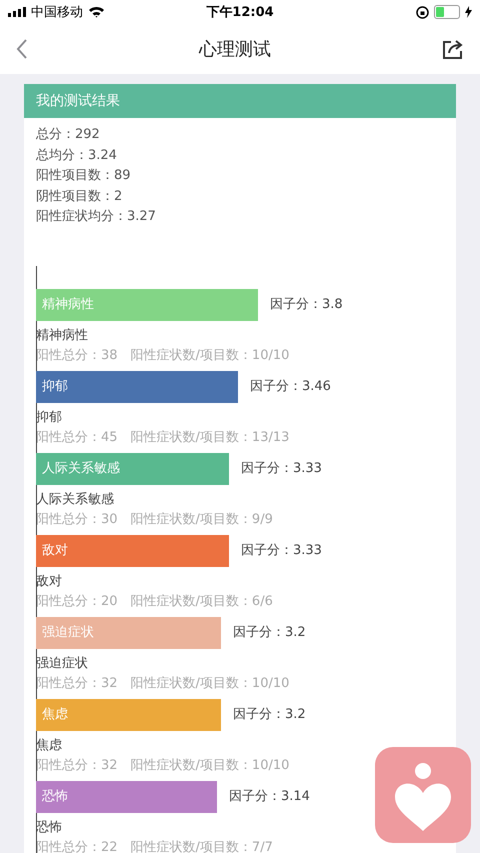 The height and width of the screenshot is (853, 480). I want to click on wifi-icon, so click(96, 12).